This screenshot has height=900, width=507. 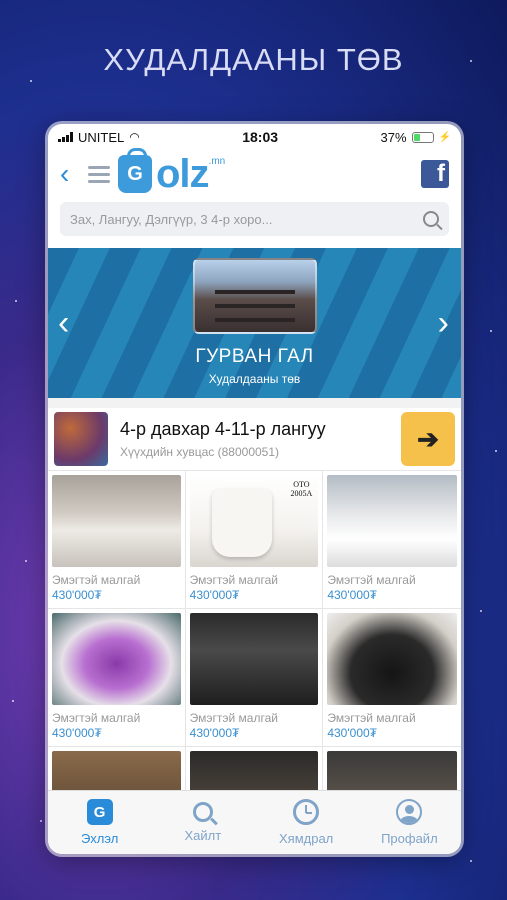 What do you see at coordinates (301, 489) in the screenshot?
I see `product-brand-text: OTO 2005A` at bounding box center [301, 489].